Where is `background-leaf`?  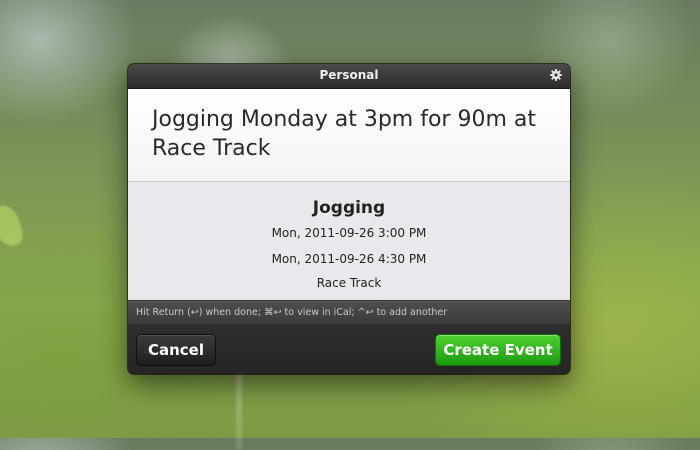 background-leaf is located at coordinates (13, 226).